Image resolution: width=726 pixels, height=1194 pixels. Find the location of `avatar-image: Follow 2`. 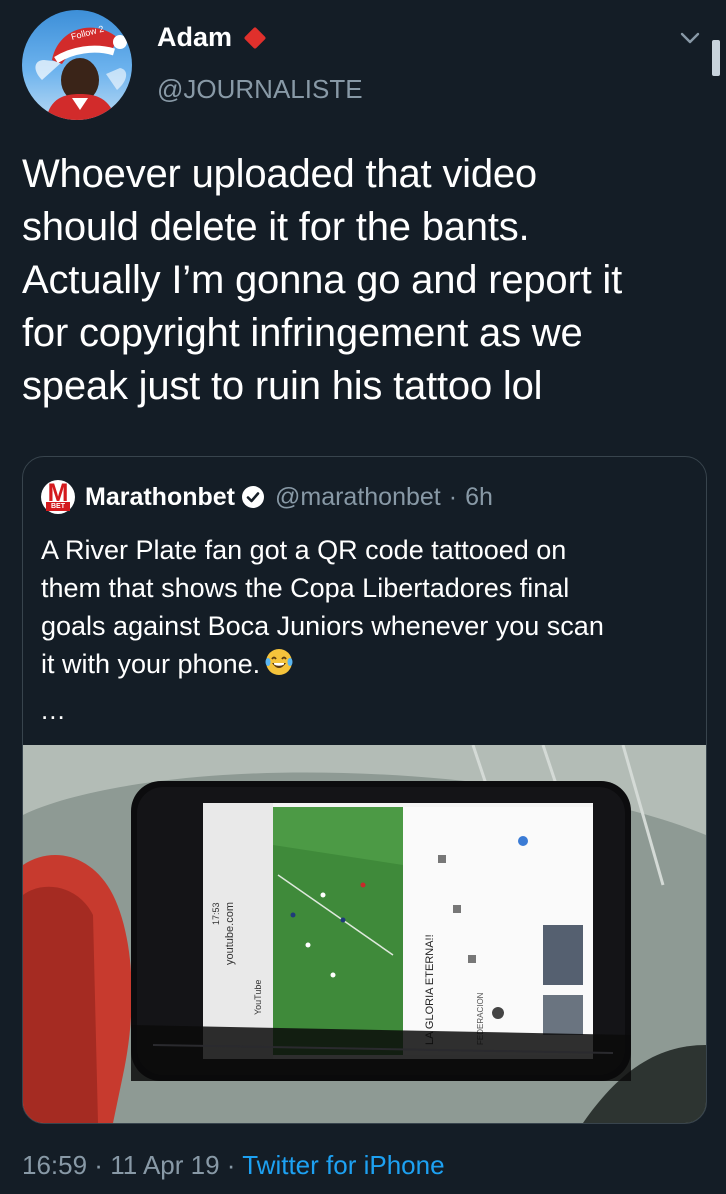

avatar-image: Follow 2 is located at coordinates (81, 72).